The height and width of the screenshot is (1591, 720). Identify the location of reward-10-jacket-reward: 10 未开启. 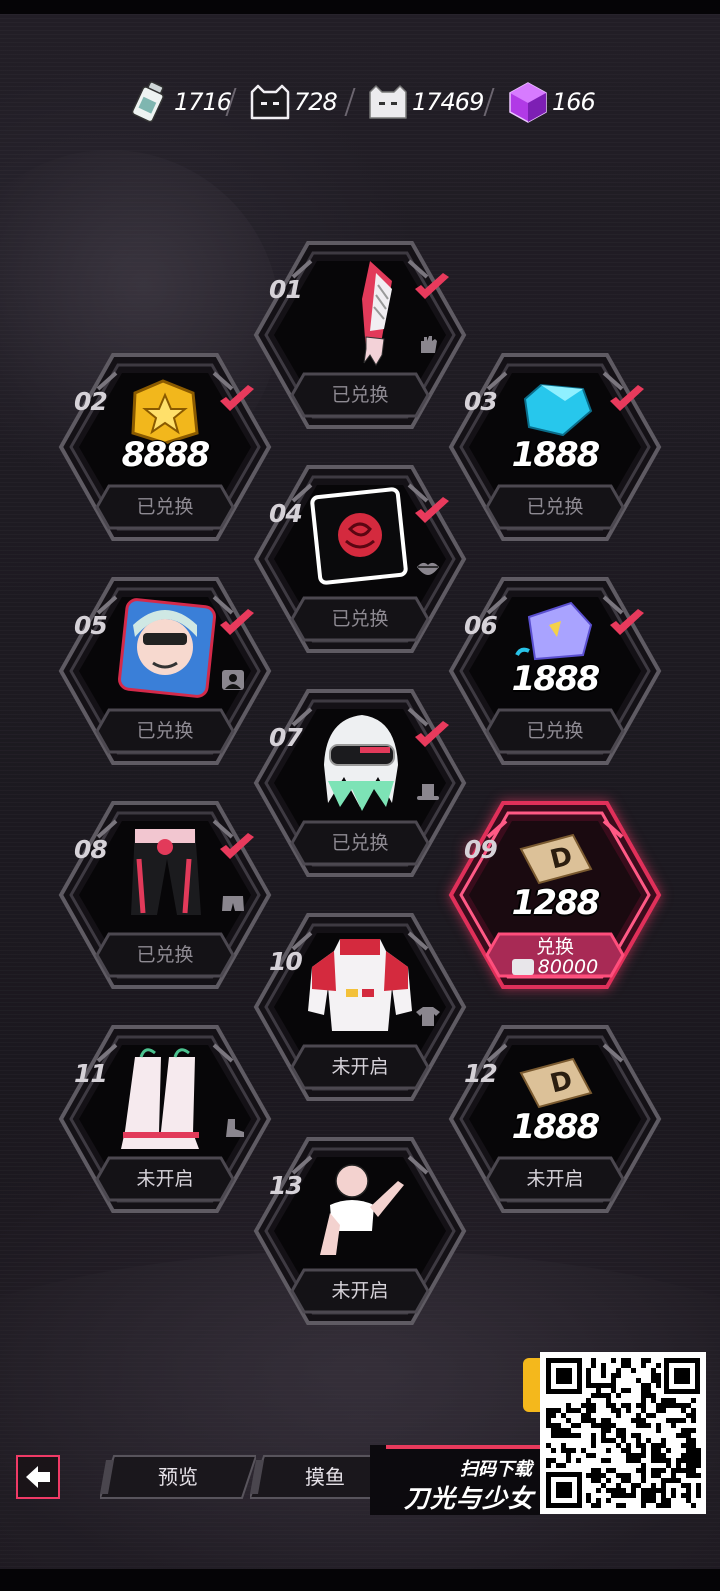
(360, 1009).